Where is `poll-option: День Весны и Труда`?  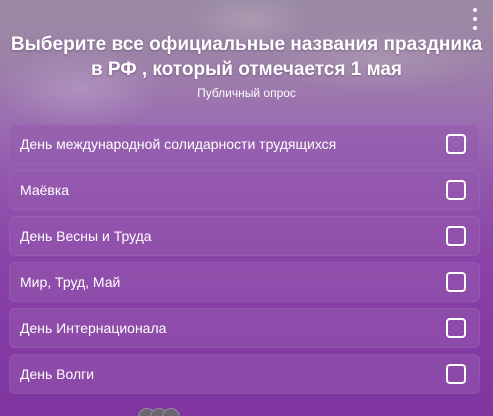 poll-option: День Весны и Труда is located at coordinates (244, 236).